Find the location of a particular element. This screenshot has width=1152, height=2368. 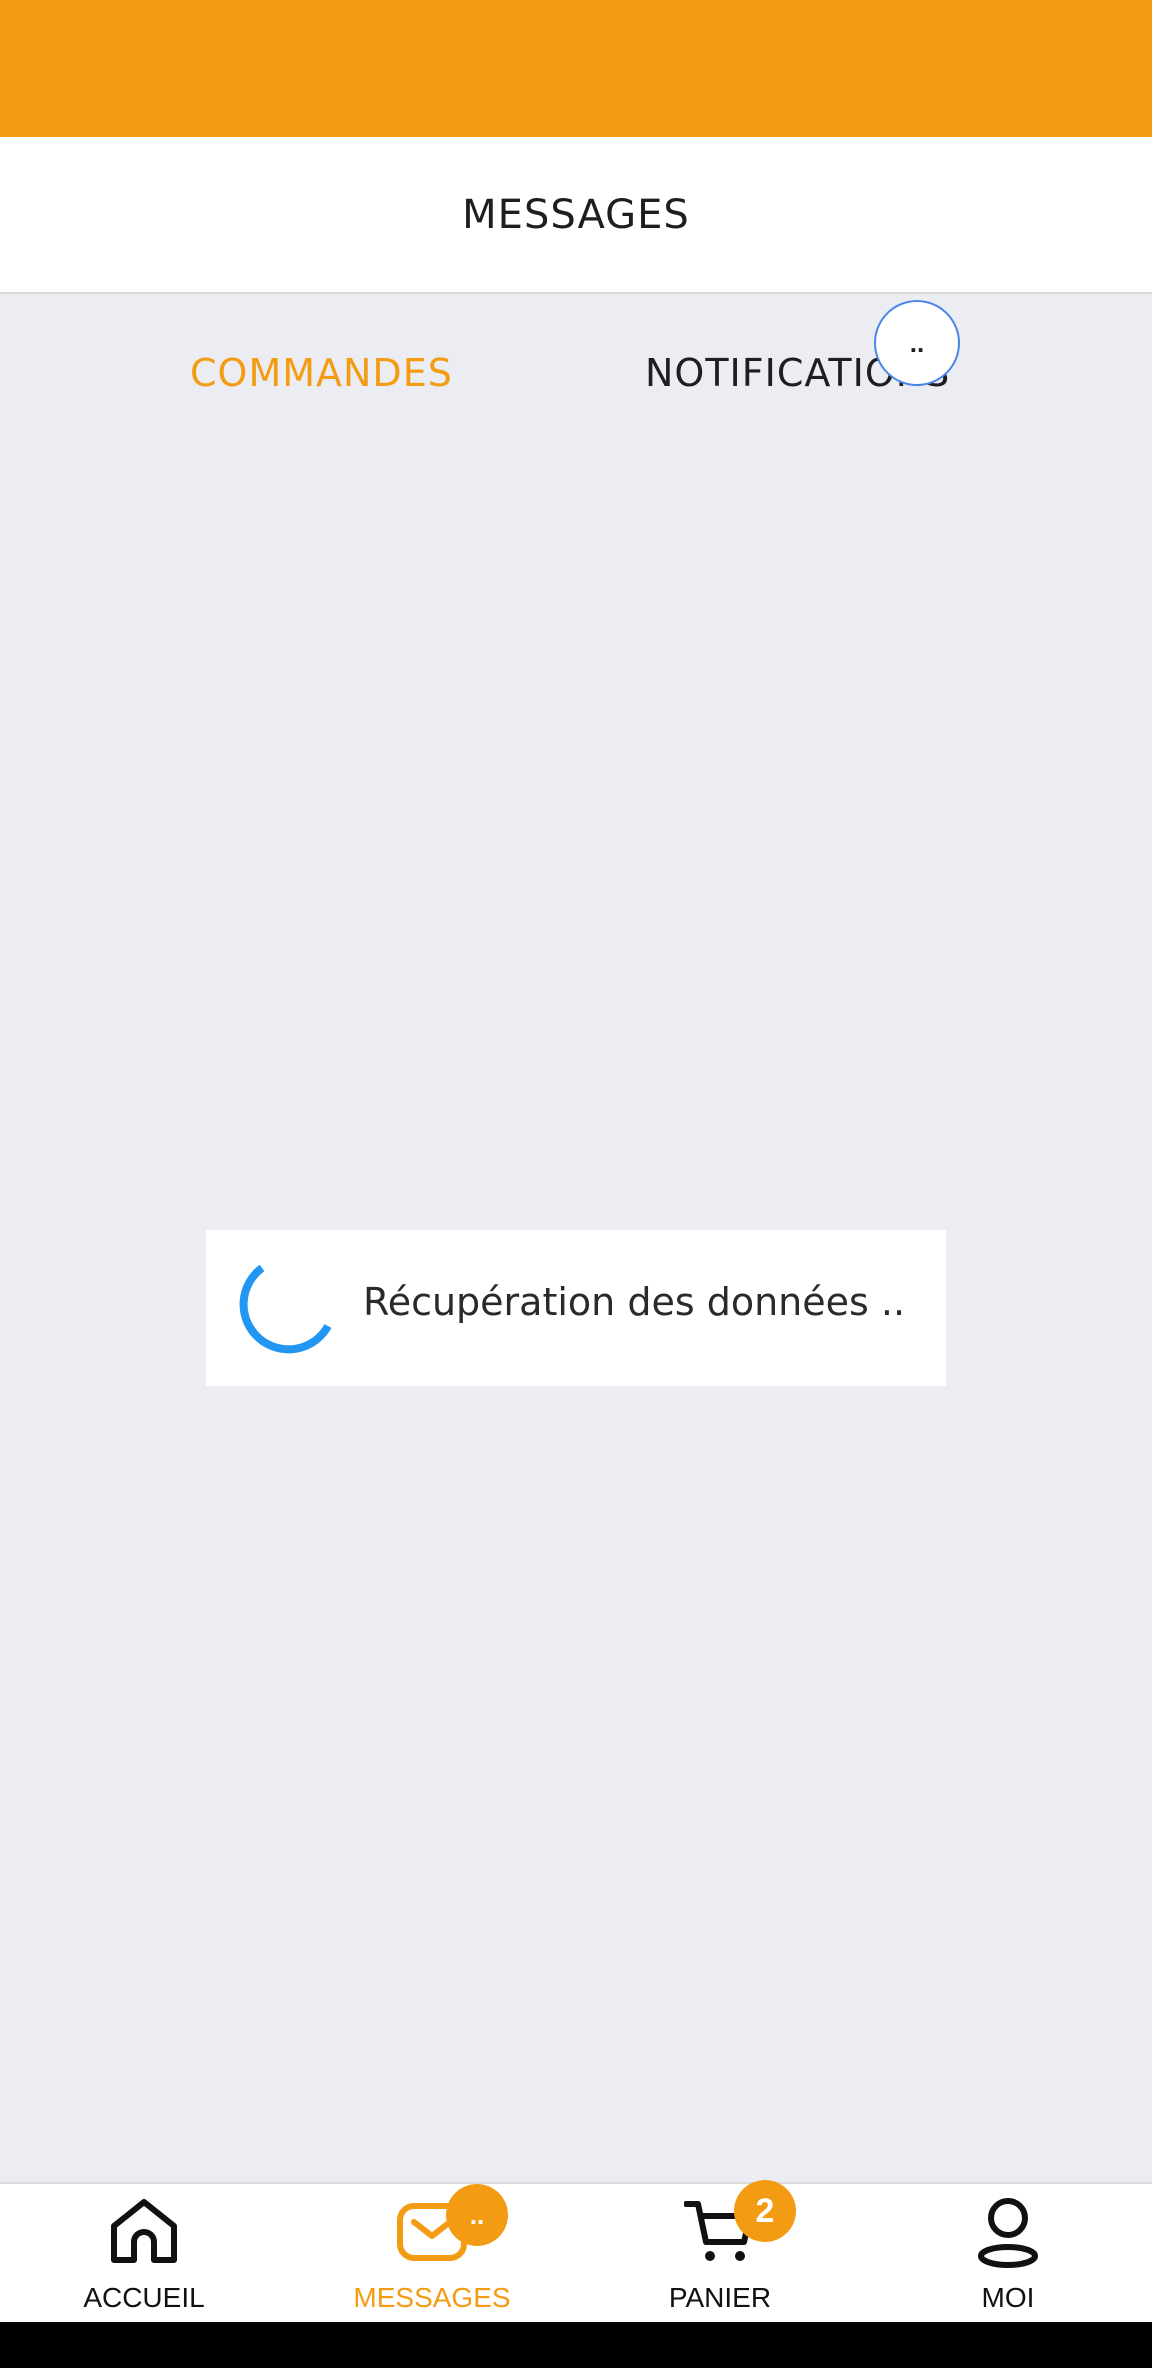

app-header: MESSAGES is located at coordinates (576, 215).